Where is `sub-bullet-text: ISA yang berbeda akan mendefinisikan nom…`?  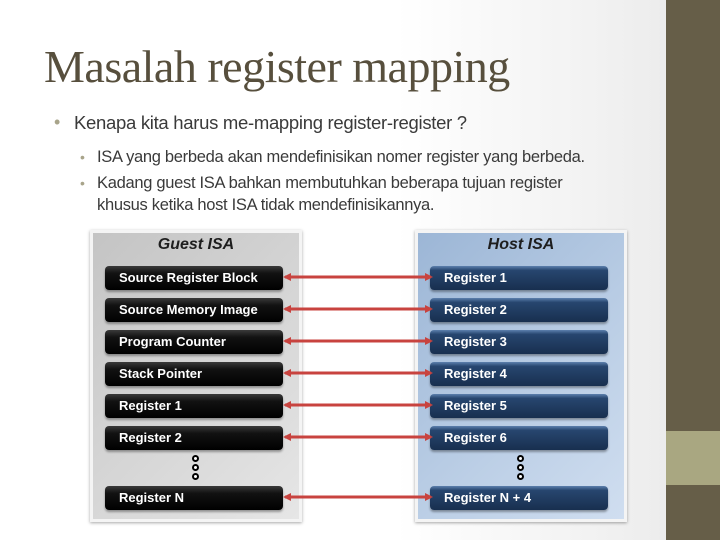
sub-bullet-text: ISA yang berbeda akan mendefinisikan nom… is located at coordinates (341, 157).